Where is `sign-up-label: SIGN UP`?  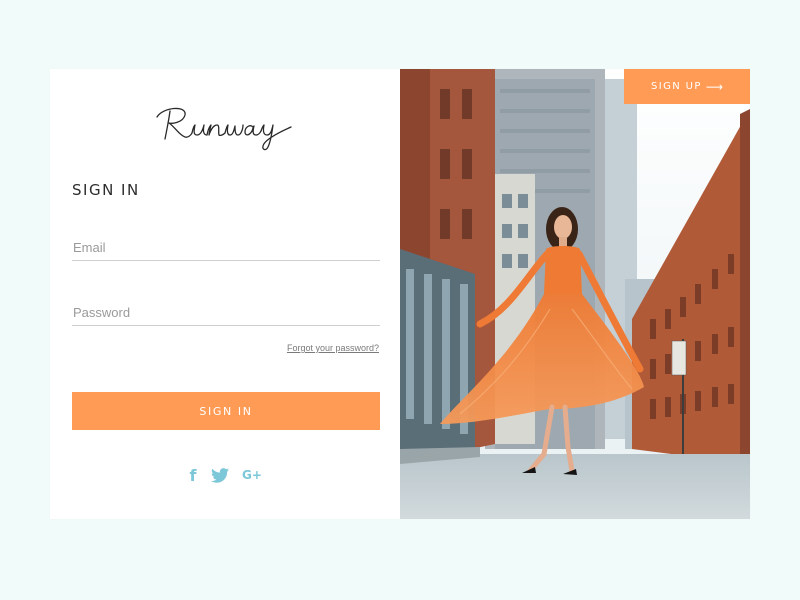
sign-up-label: SIGN UP is located at coordinates (676, 86).